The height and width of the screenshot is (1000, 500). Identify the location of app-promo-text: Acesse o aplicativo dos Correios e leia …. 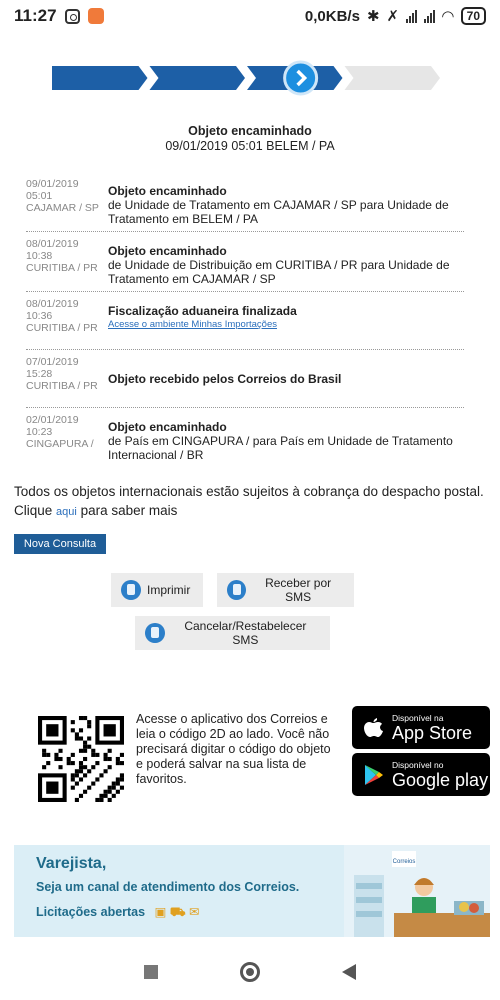
(233, 749).